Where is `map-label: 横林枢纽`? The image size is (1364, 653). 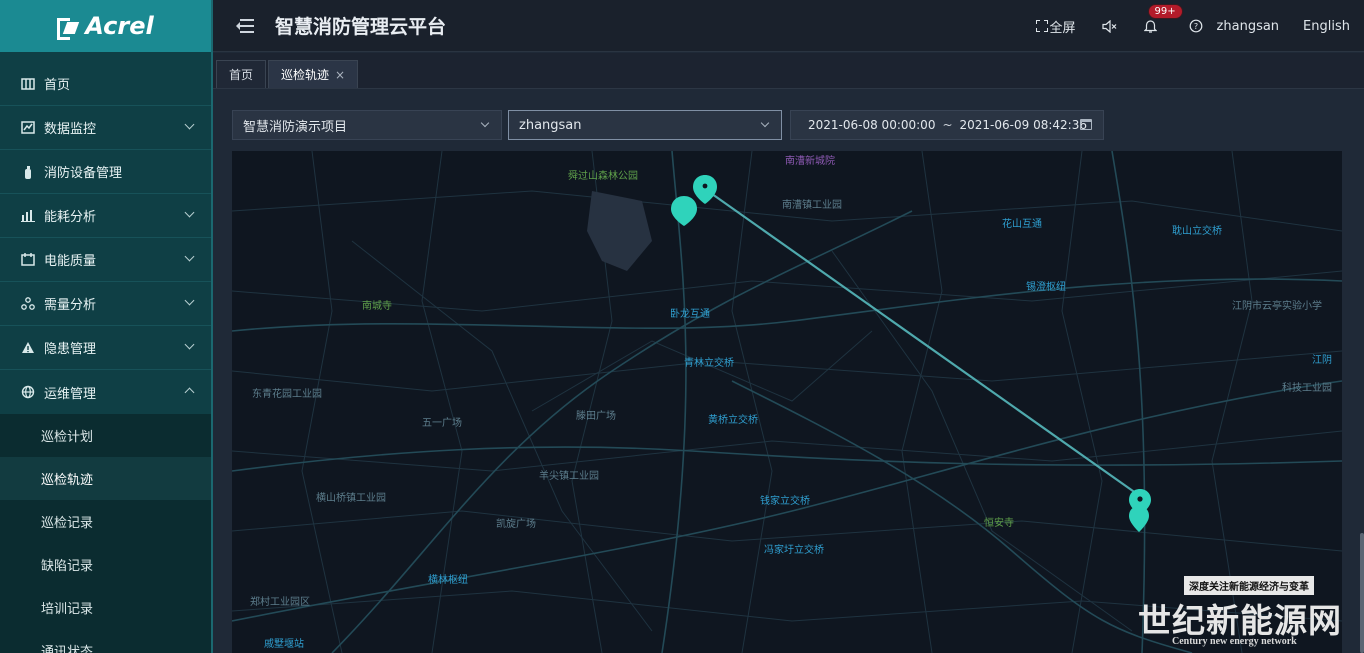 map-label: 横林枢纽 is located at coordinates (448, 579).